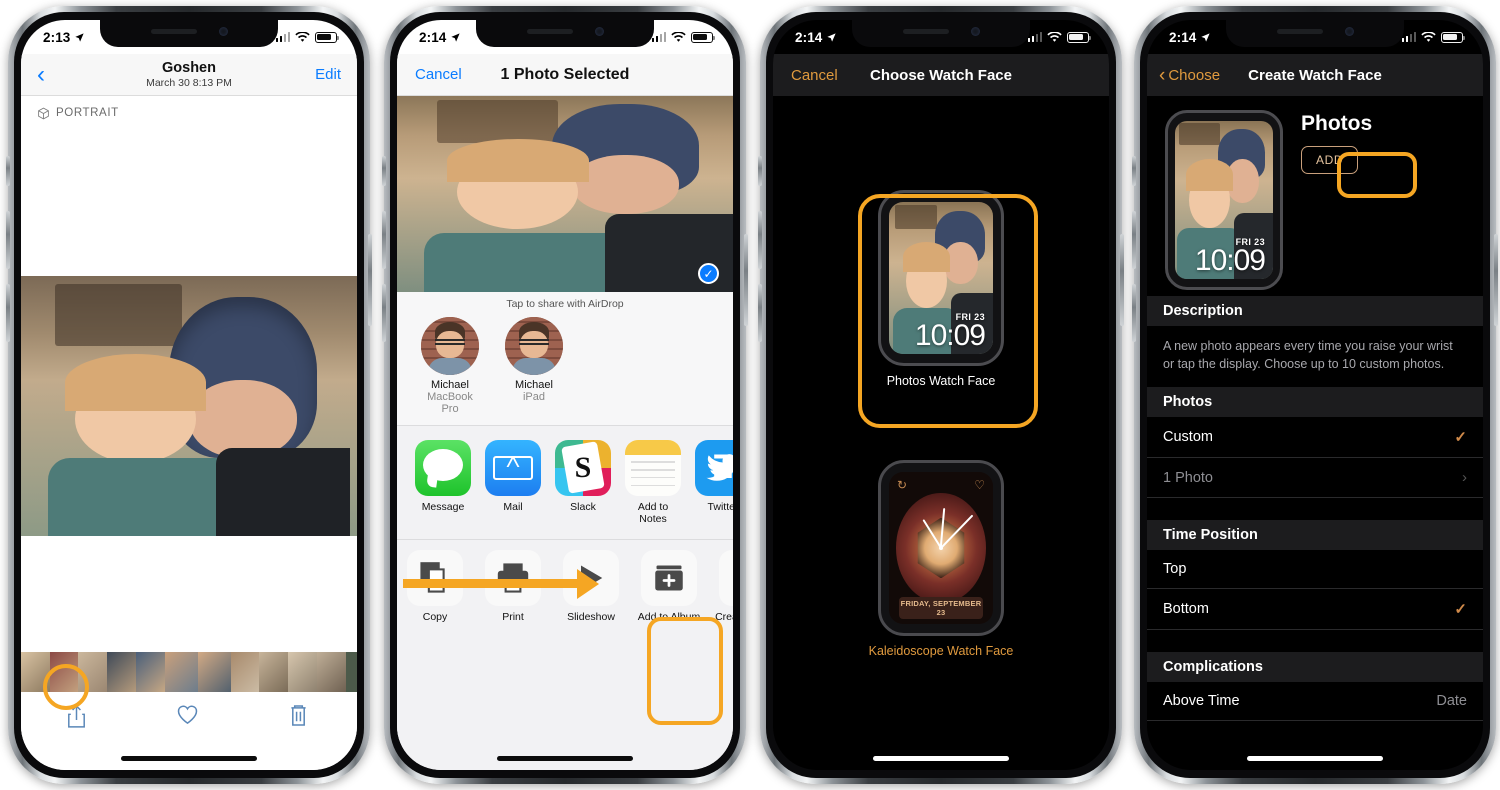  I want to click on section-header-description: Description, so click(1315, 311).